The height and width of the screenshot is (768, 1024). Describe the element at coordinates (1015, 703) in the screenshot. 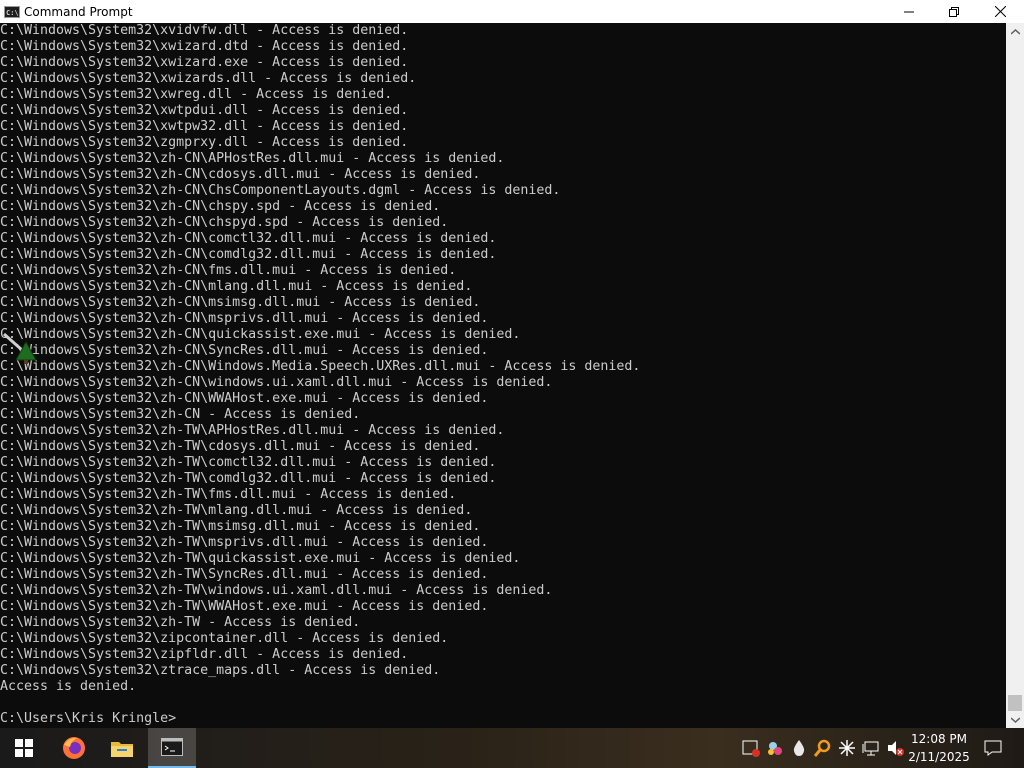

I see `scroll-thumb` at that location.